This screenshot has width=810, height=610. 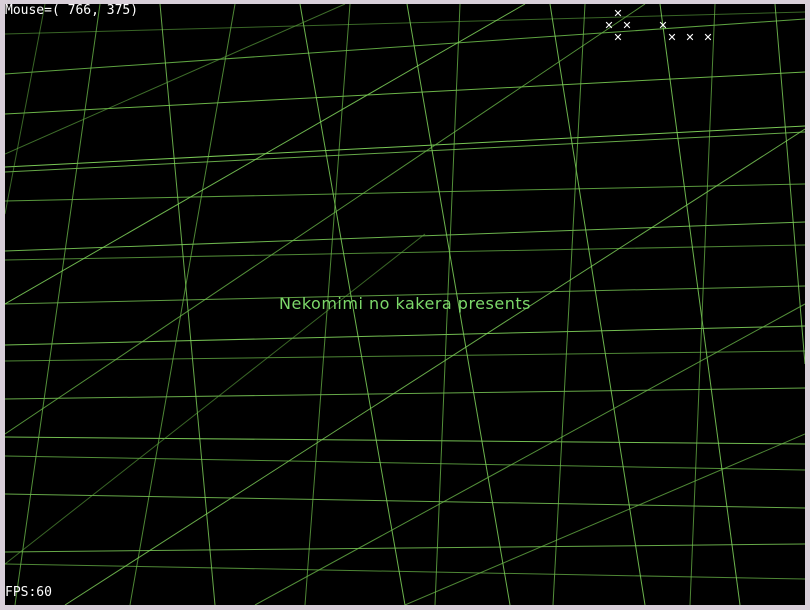 What do you see at coordinates (72, 11) in the screenshot?
I see `mouse-coordinate-readout: Mouse=( 766, 375)` at bounding box center [72, 11].